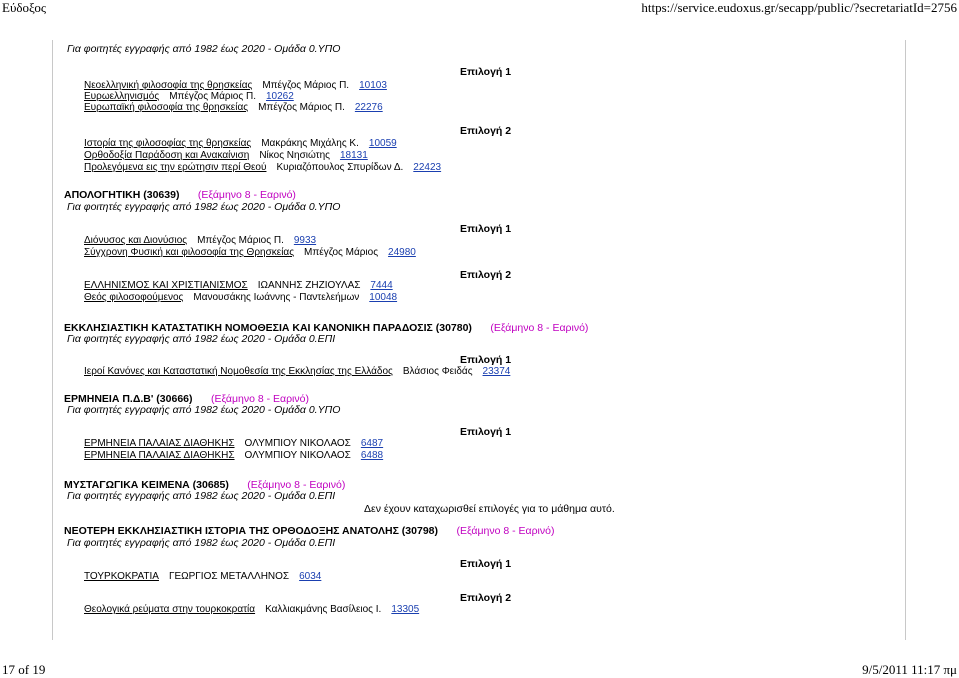  What do you see at coordinates (168, 85) in the screenshot?
I see `book-title: Νεοελληνική φιλοσοφία της θρησκείας` at bounding box center [168, 85].